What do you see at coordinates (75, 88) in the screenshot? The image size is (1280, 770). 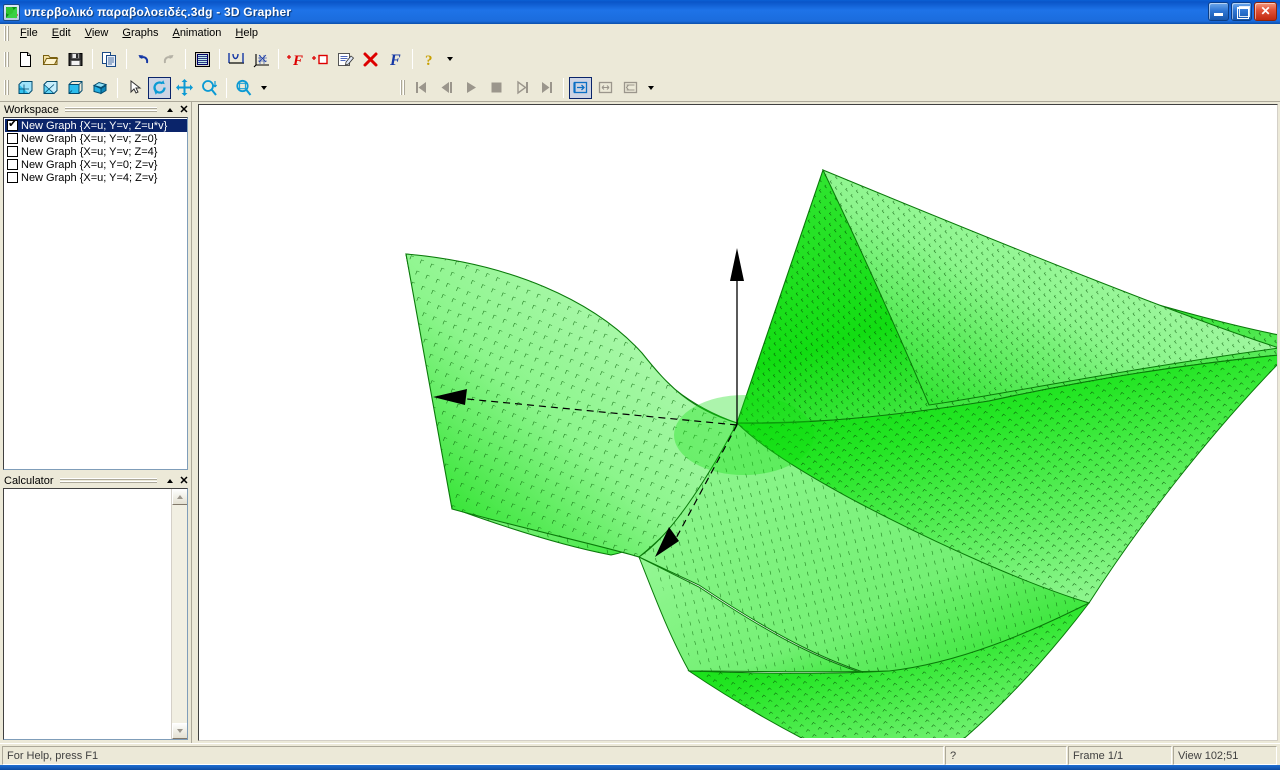 I see `cube-view-wire-icon` at bounding box center [75, 88].